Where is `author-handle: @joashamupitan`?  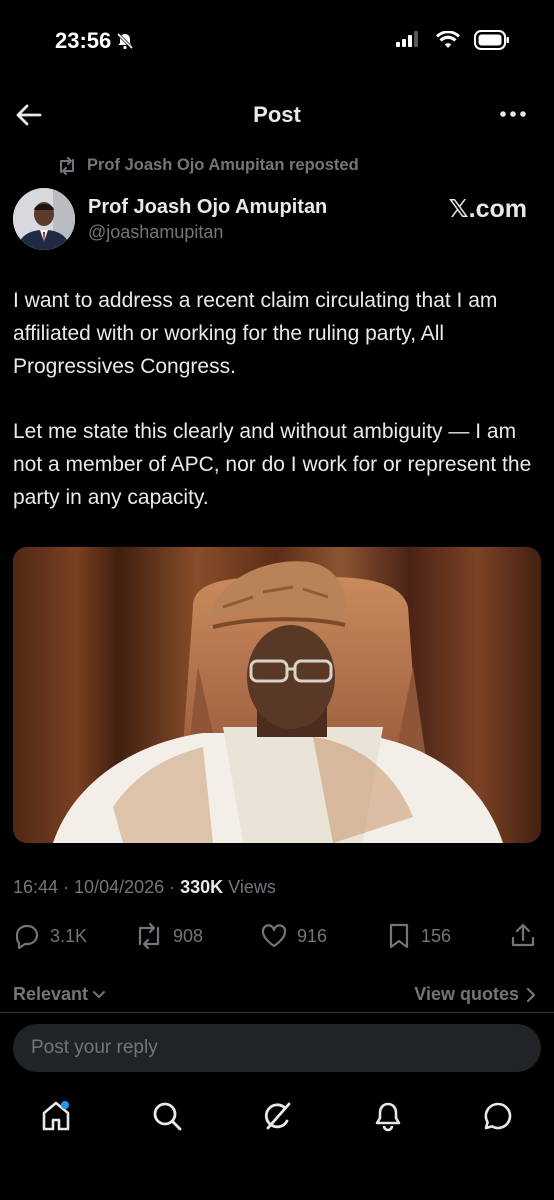
author-handle: @joashamupitan is located at coordinates (155, 232).